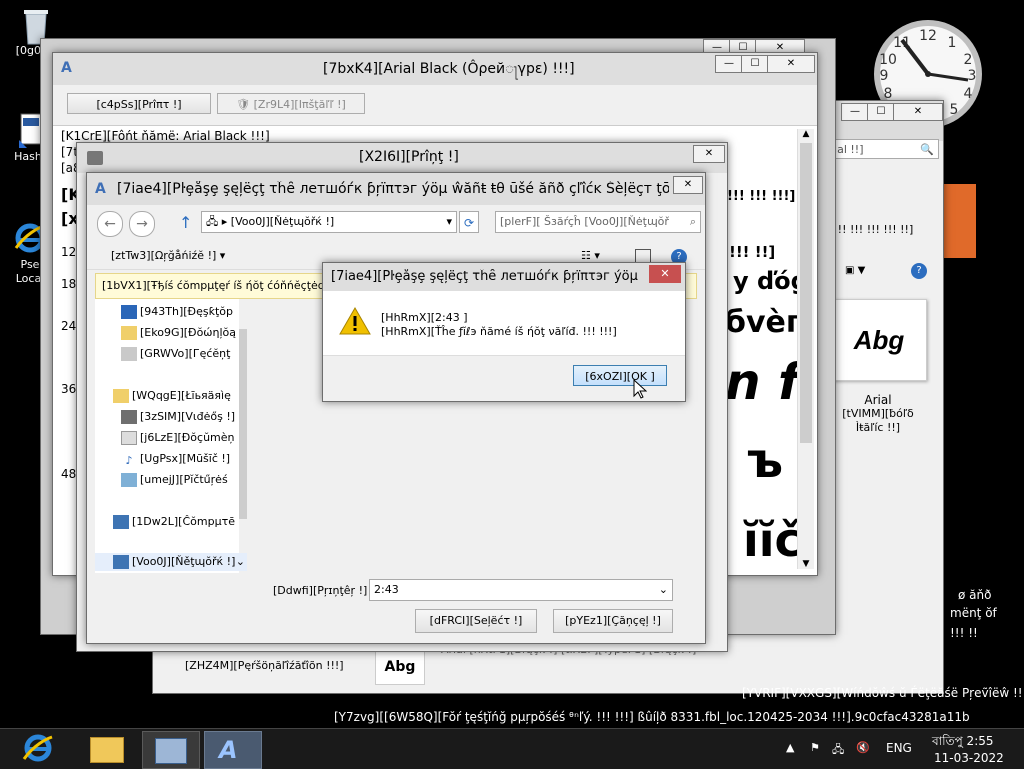  I want to click on nav-item-recent: [GRWVo][Гęćĕņţ, so click(175, 354).